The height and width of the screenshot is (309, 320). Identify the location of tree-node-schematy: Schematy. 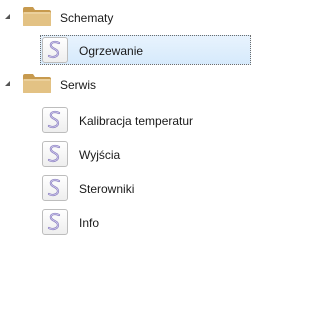
(125, 18).